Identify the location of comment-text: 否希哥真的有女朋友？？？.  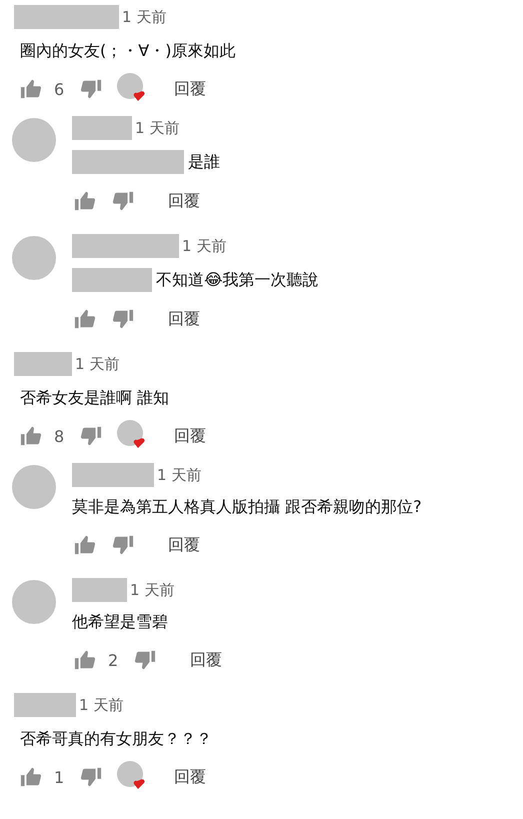
(116, 739).